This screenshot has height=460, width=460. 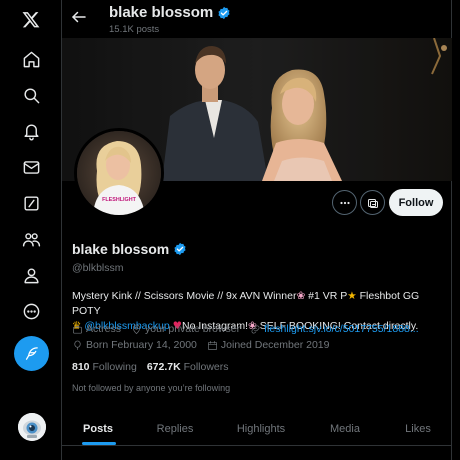 I want to click on location-item: your private browser, so click(x=185, y=329).